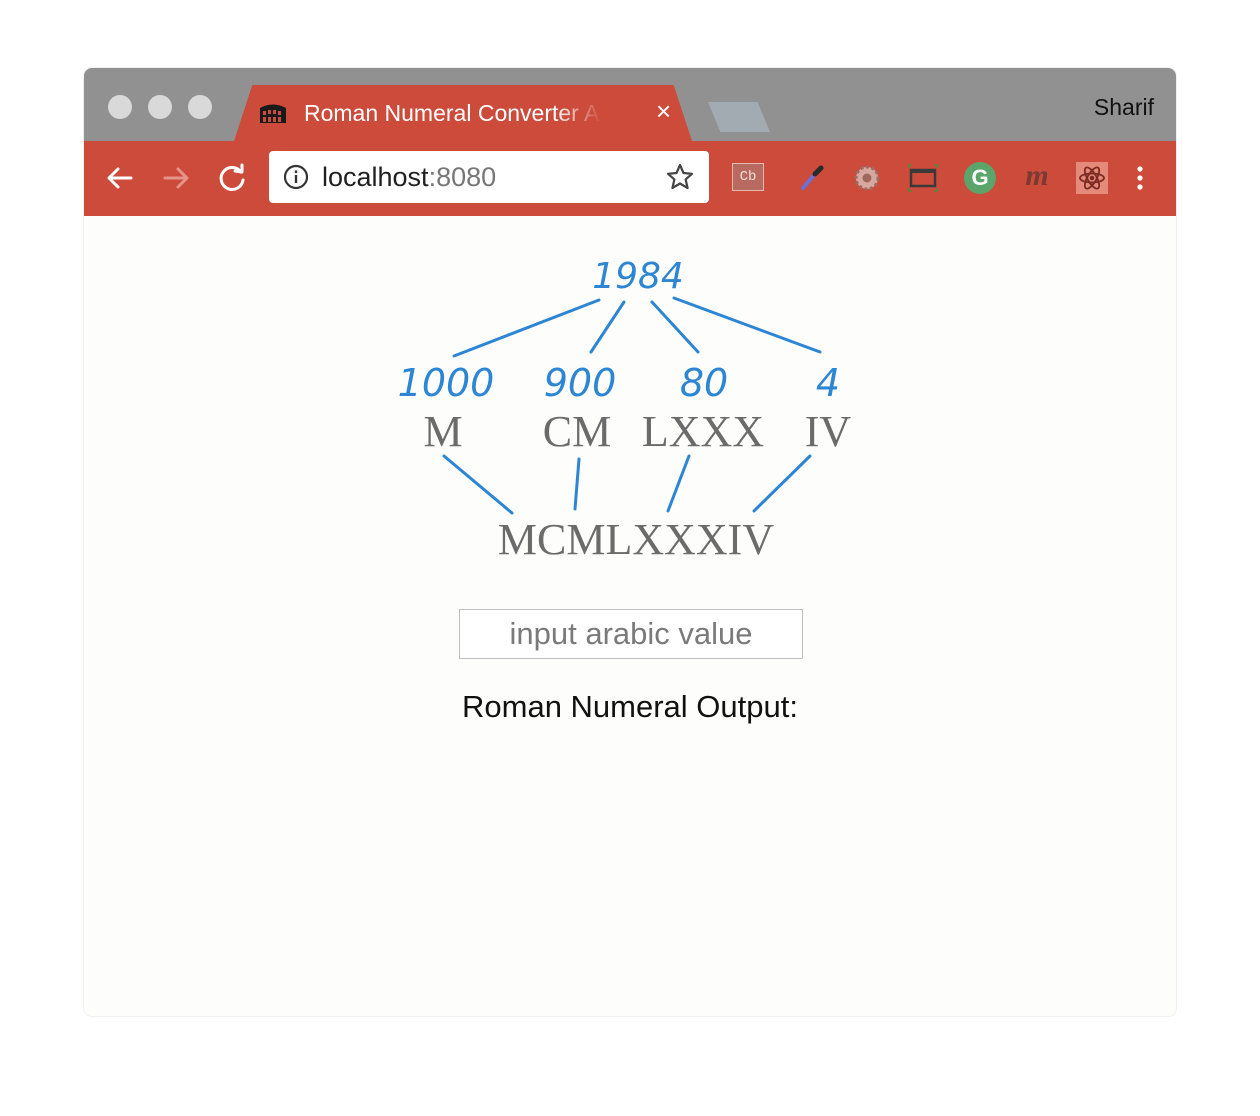 This screenshot has height=1116, width=1260. Describe the element at coordinates (638, 276) in the screenshot. I see `year-value: 1984` at that location.